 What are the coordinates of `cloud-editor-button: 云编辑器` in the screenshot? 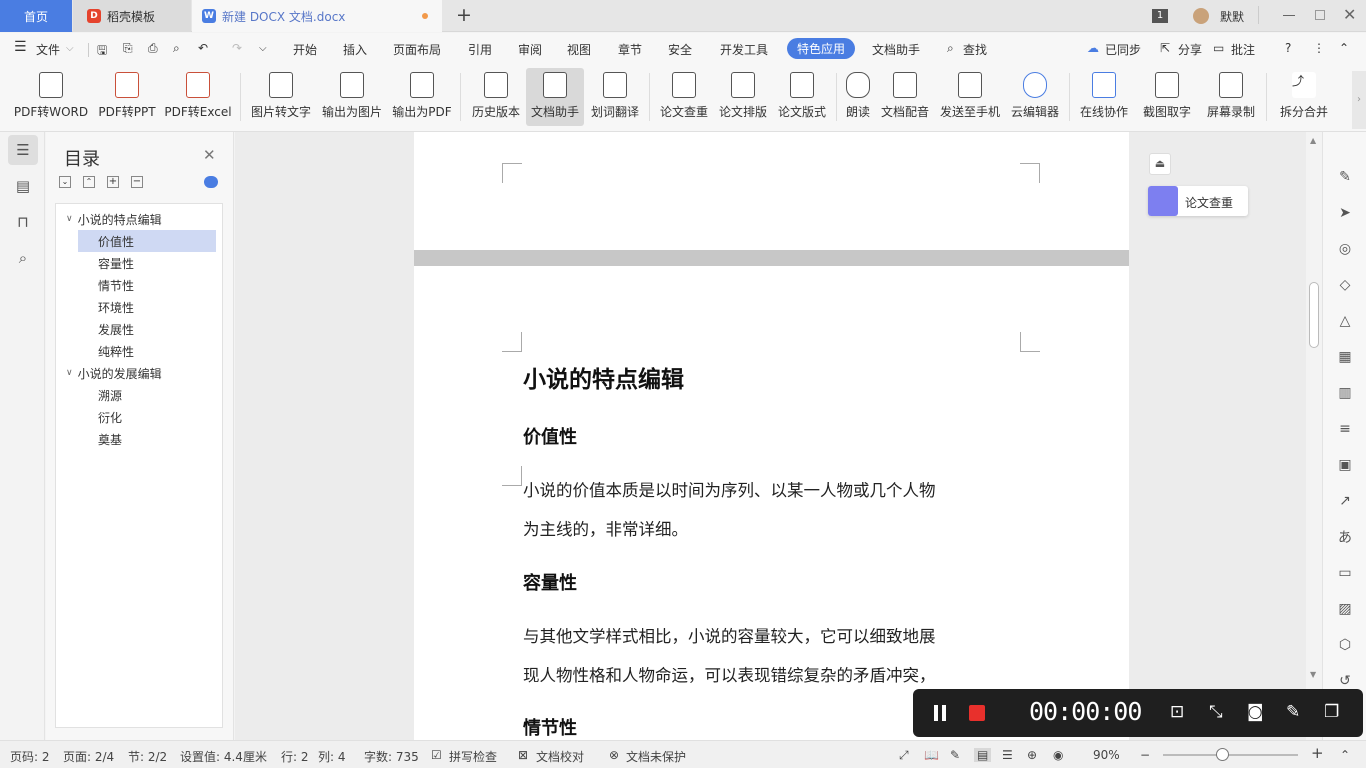 It's located at (1035, 97).